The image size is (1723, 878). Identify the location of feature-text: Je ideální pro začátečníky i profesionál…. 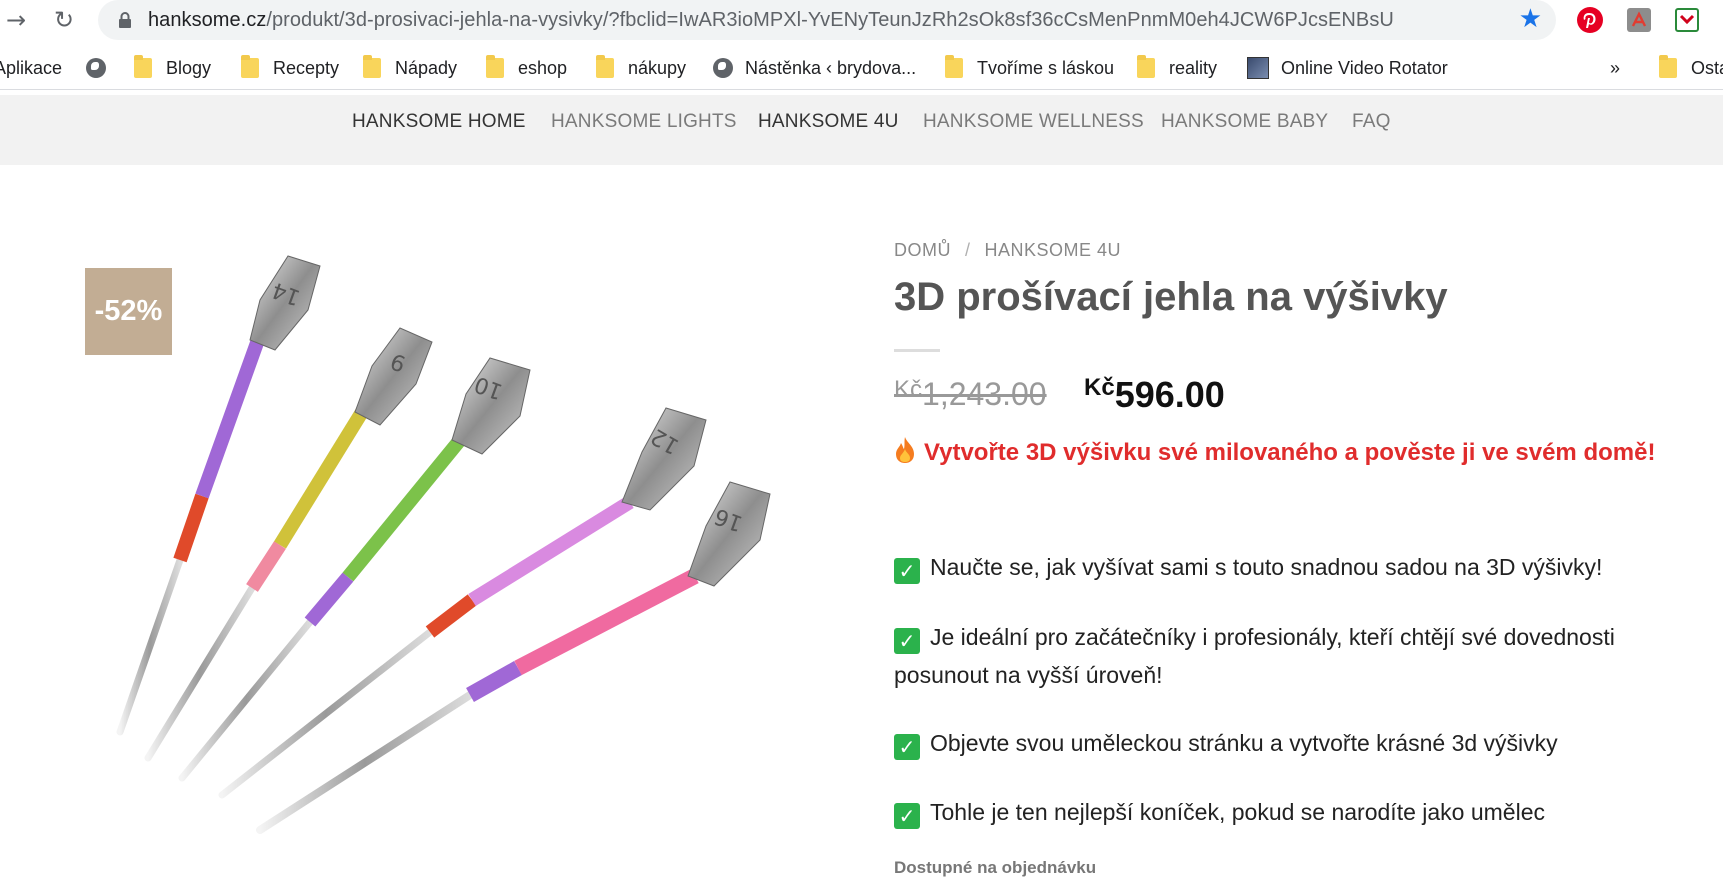
(1254, 656).